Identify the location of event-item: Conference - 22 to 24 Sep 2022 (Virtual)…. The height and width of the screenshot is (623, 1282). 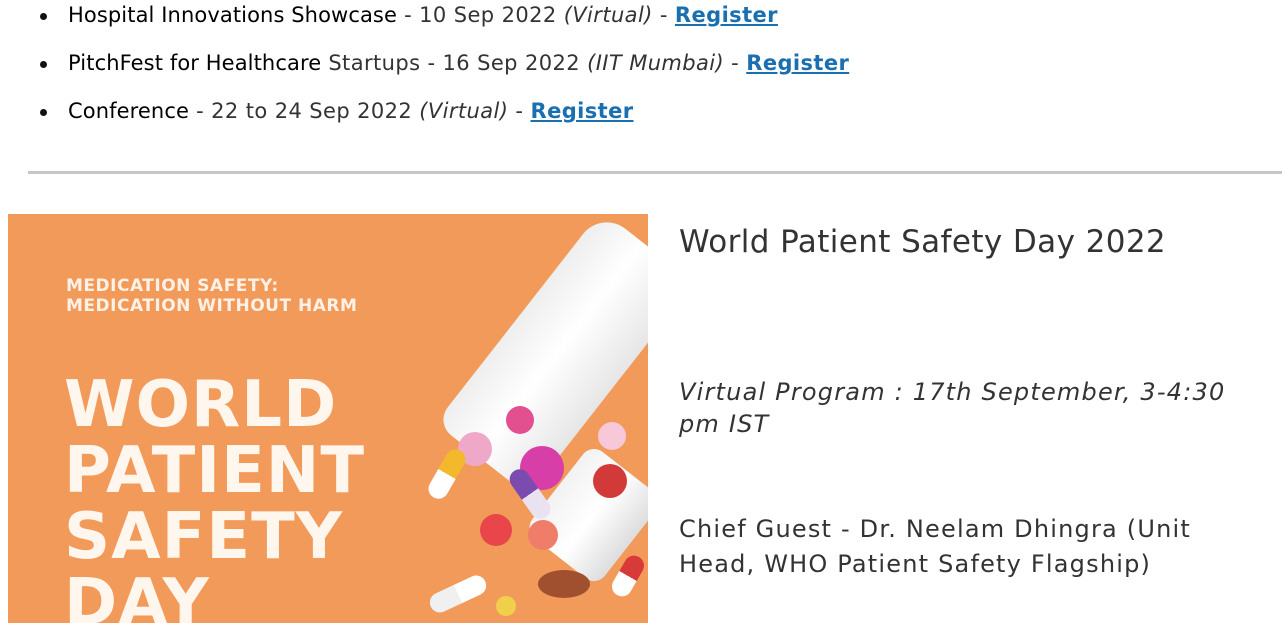
(444, 120).